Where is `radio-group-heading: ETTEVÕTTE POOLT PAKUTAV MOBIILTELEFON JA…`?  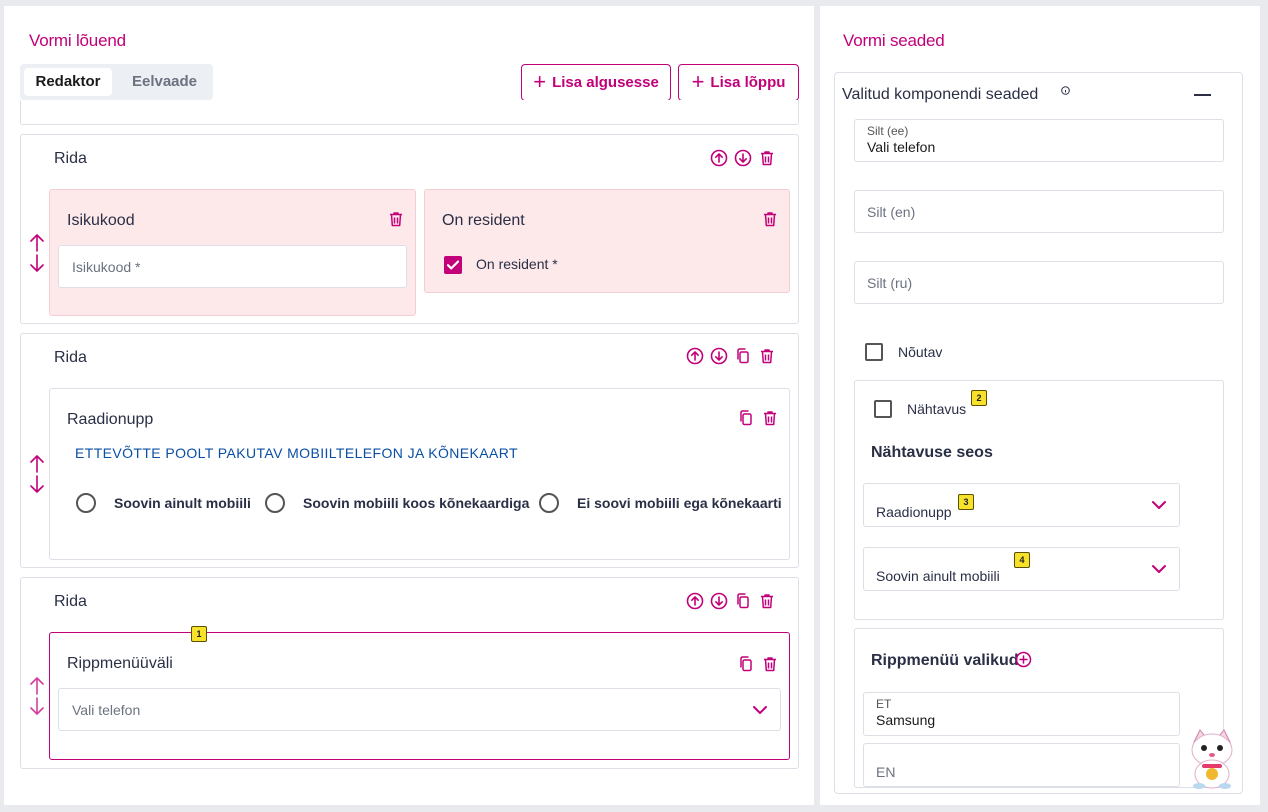
radio-group-heading: ETTEVÕTTE POOLT PAKUTAV MOBIILTELEFON JA… is located at coordinates (296, 453).